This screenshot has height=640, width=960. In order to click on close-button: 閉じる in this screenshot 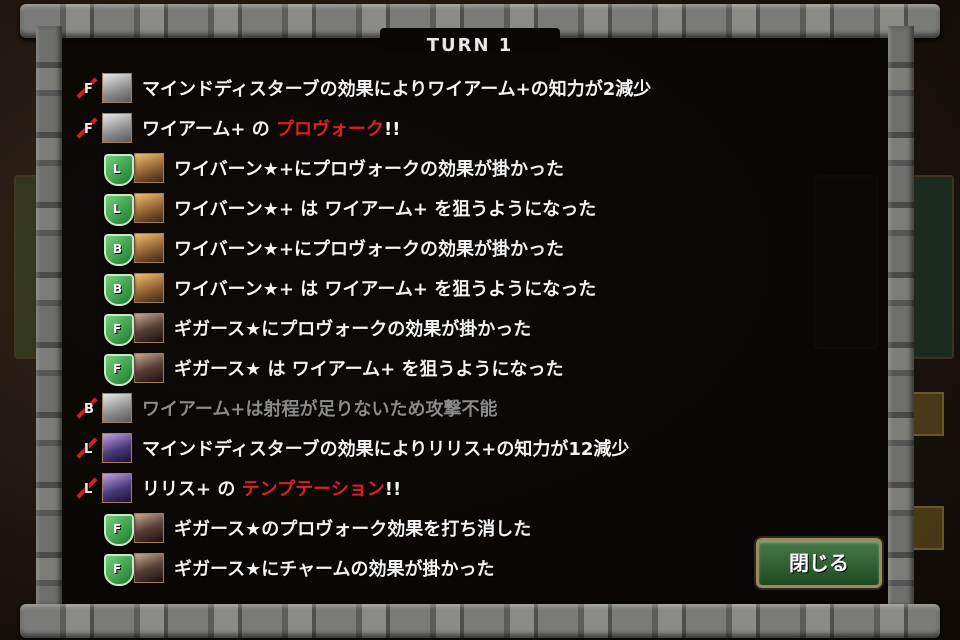, I will do `click(819, 563)`.